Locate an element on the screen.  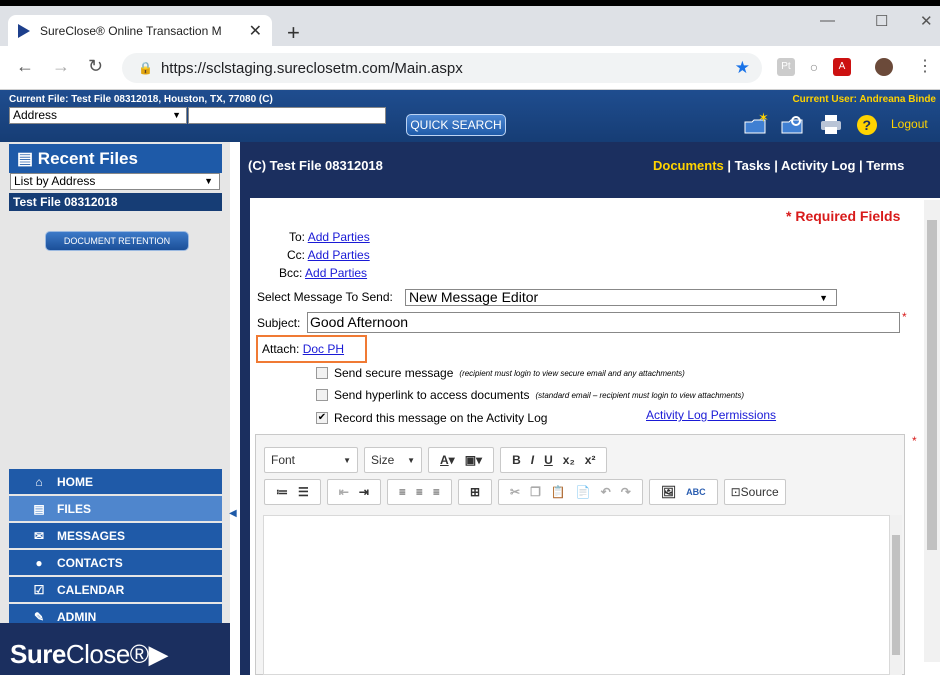
indent-group: ⇤ ⇥ is located at coordinates (353, 492).